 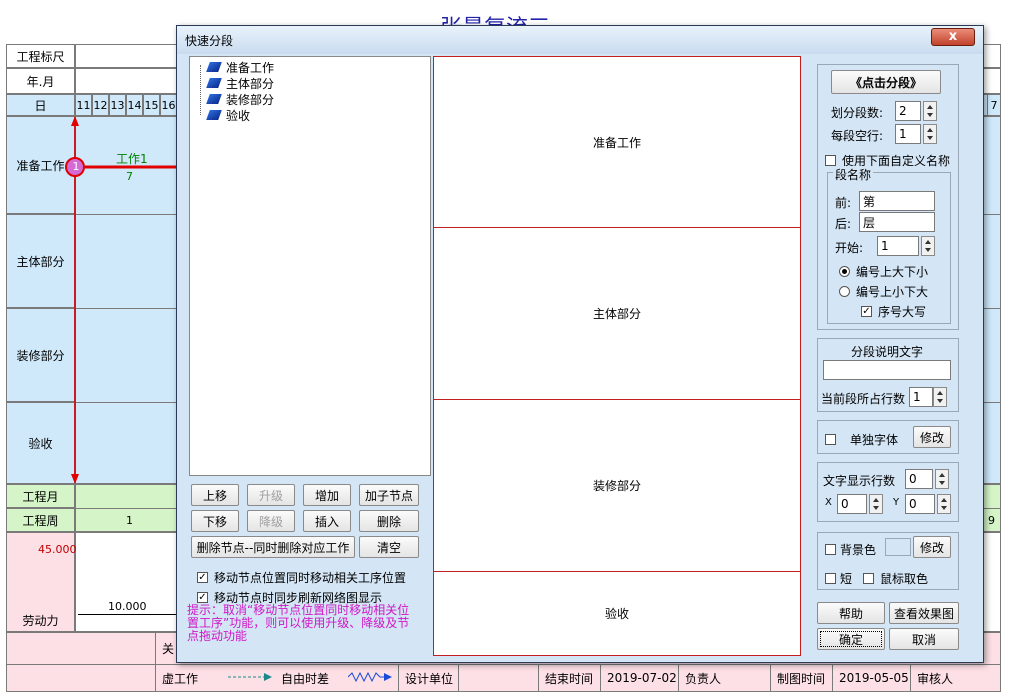 I want to click on add-child-button: 加子节点, so click(x=389, y=495).